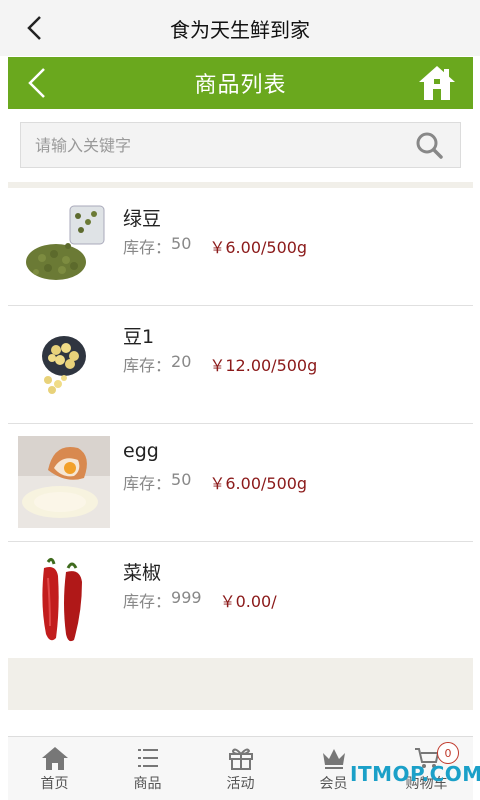 The height and width of the screenshot is (800, 480). Describe the element at coordinates (142, 219) in the screenshot. I see `product-name: 绿豆` at that location.